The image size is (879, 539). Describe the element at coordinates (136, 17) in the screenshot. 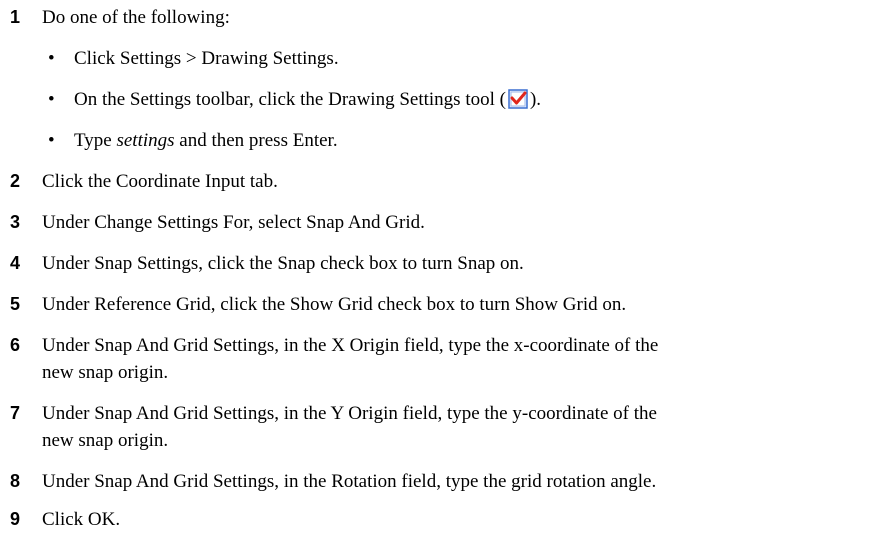

I see `step-text: Do one of the following:` at that location.